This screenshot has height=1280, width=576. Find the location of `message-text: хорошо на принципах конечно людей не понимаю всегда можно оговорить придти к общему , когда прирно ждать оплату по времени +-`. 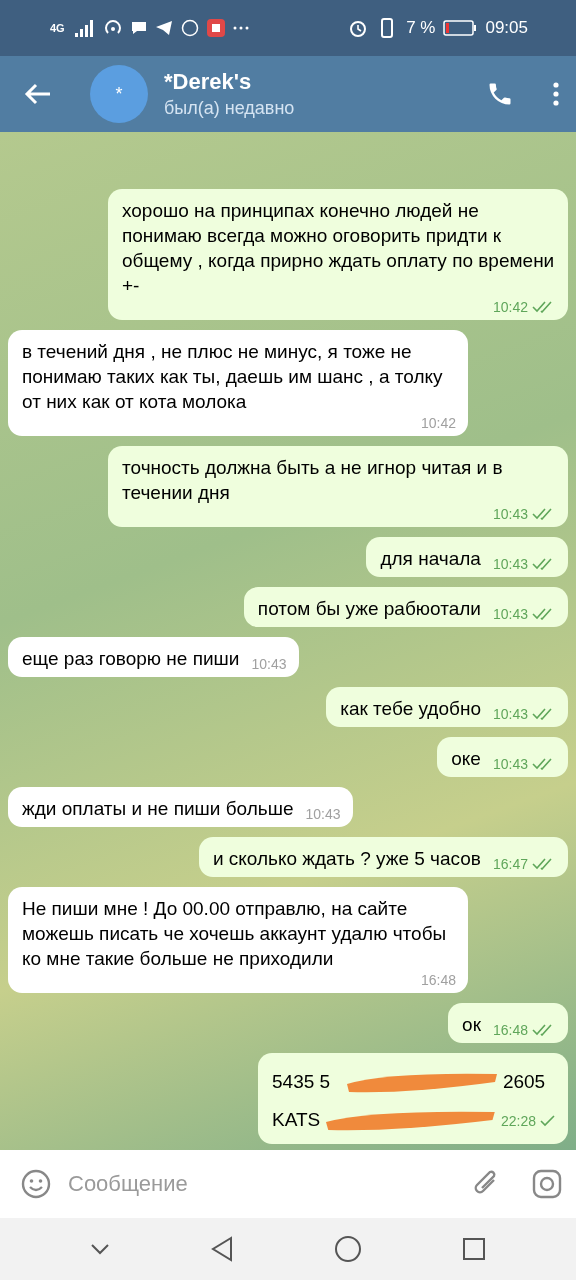

message-text: хорошо на принципах конечно людей не понимаю всегда можно оговорить придти к общему , когда прирно ждать оплату по времени +- is located at coordinates (339, 248).